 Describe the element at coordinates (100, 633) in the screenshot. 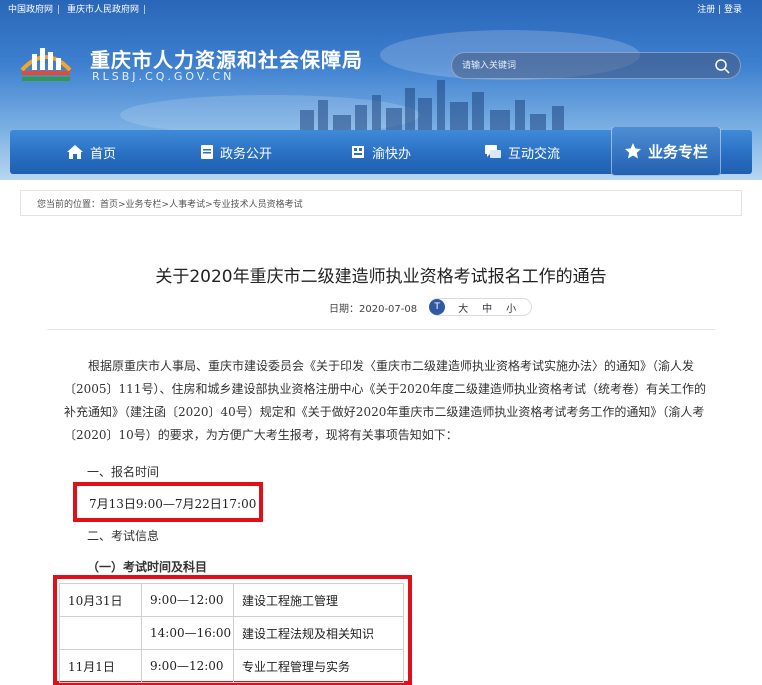

I see `schedule-date` at that location.